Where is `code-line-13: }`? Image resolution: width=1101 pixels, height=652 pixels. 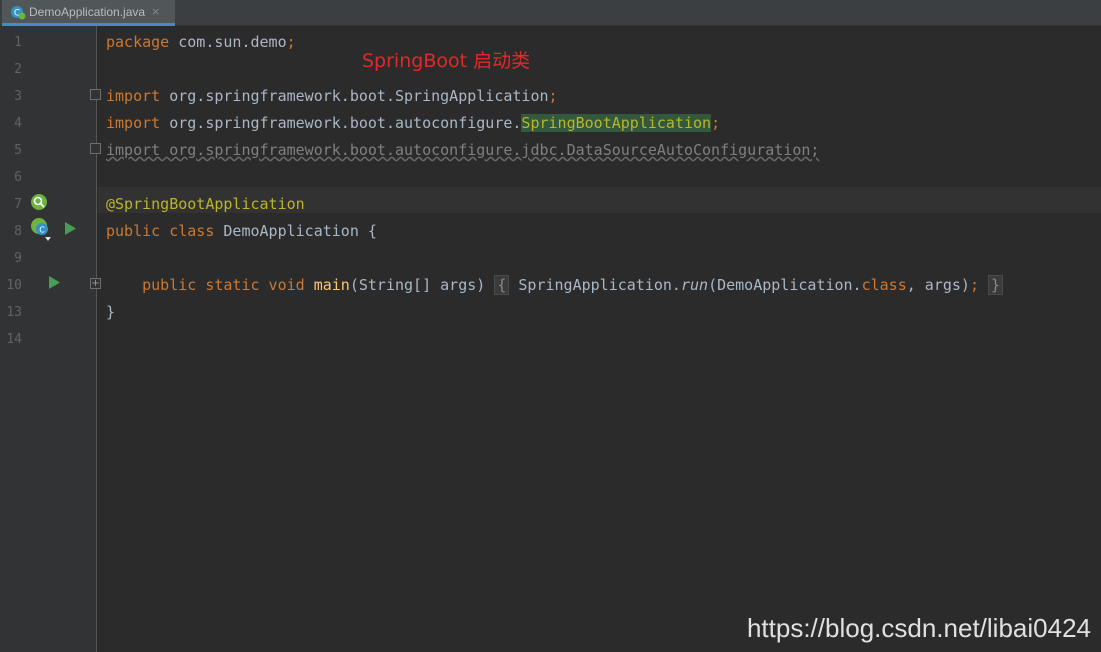 code-line-13: } is located at coordinates (110, 312).